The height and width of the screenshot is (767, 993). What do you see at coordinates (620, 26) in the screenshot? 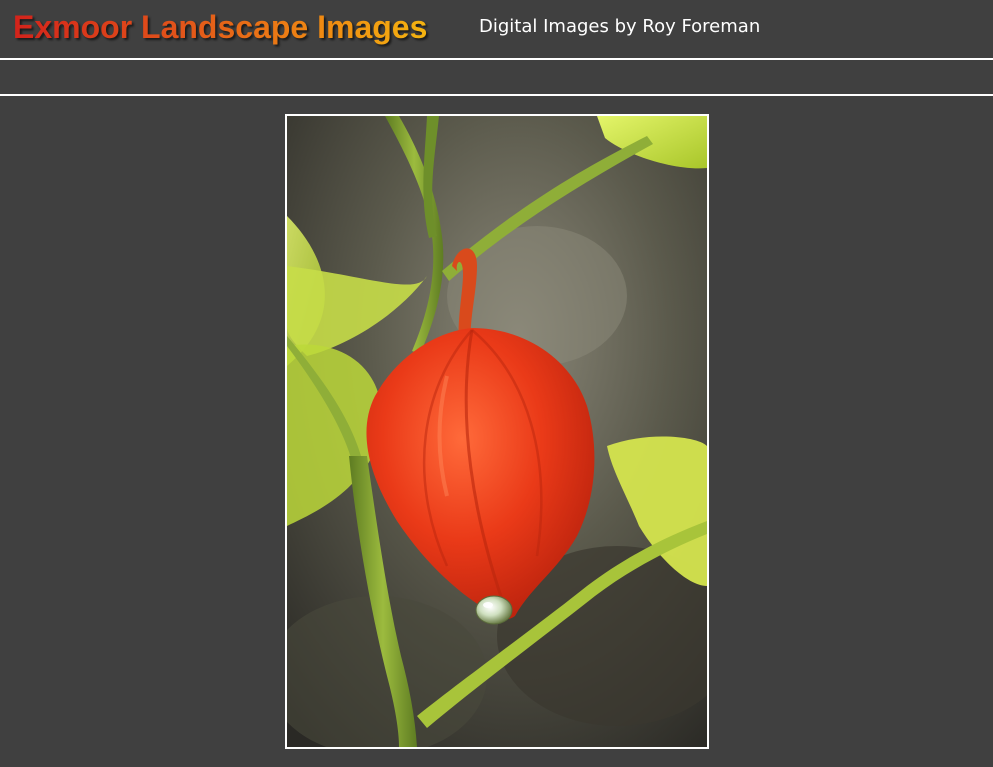
I see `site-subtitle: Digital Images by Roy Foreman` at bounding box center [620, 26].